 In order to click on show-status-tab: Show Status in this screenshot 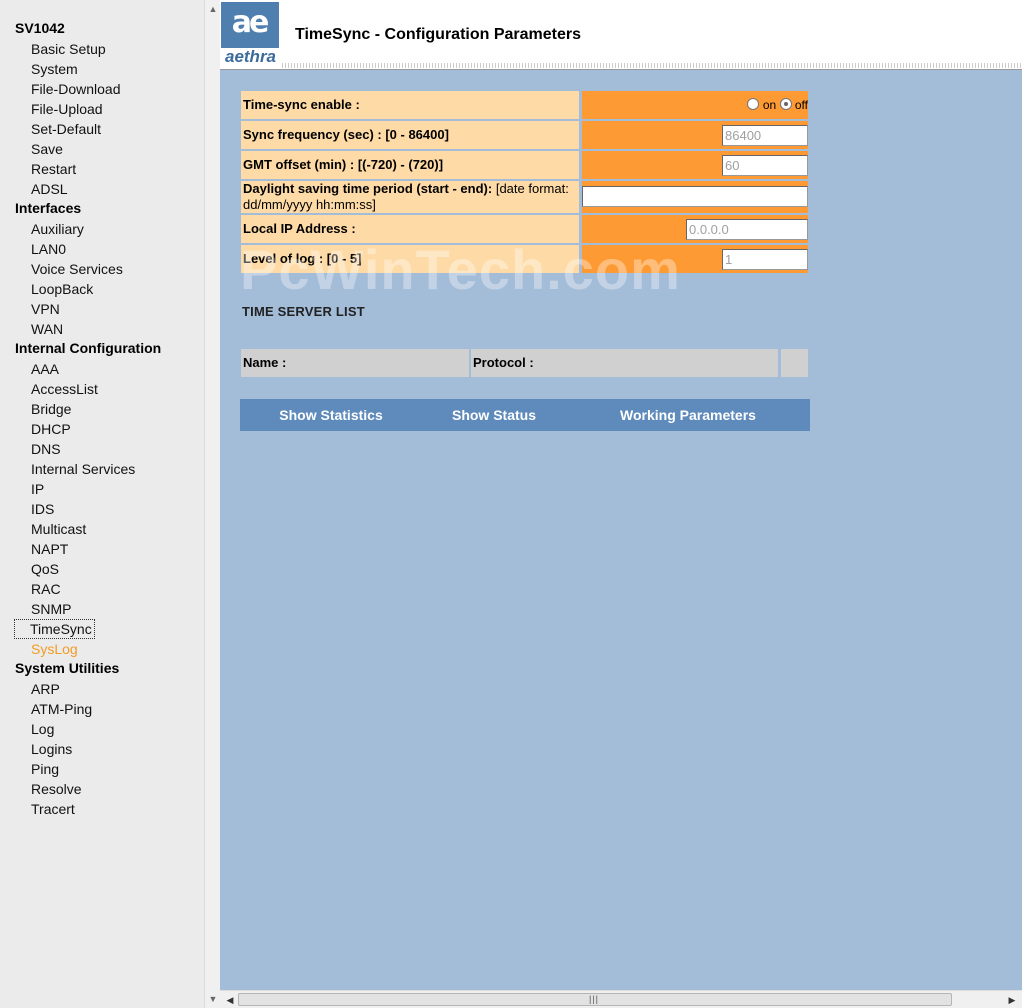, I will do `click(494, 415)`.